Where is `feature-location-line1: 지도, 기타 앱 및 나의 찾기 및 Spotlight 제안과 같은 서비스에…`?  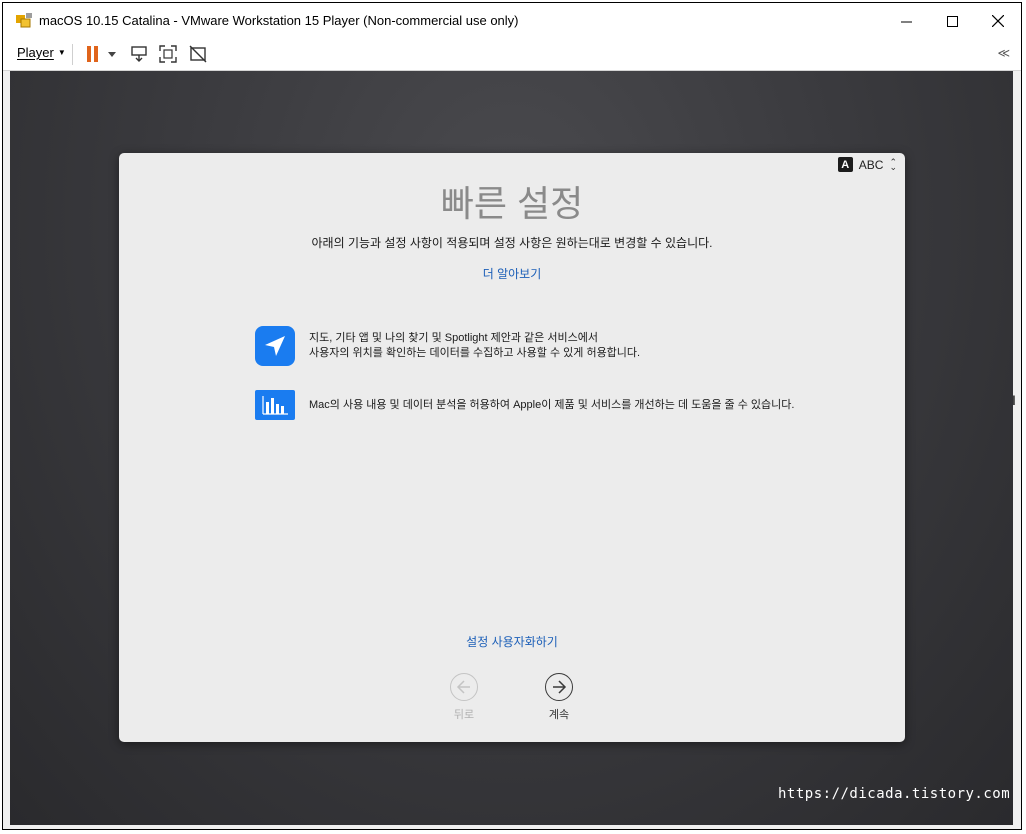 feature-location-line1: 지도, 기타 앱 및 나의 찾기 및 Spotlight 제안과 같은 서비스에… is located at coordinates (453, 338).